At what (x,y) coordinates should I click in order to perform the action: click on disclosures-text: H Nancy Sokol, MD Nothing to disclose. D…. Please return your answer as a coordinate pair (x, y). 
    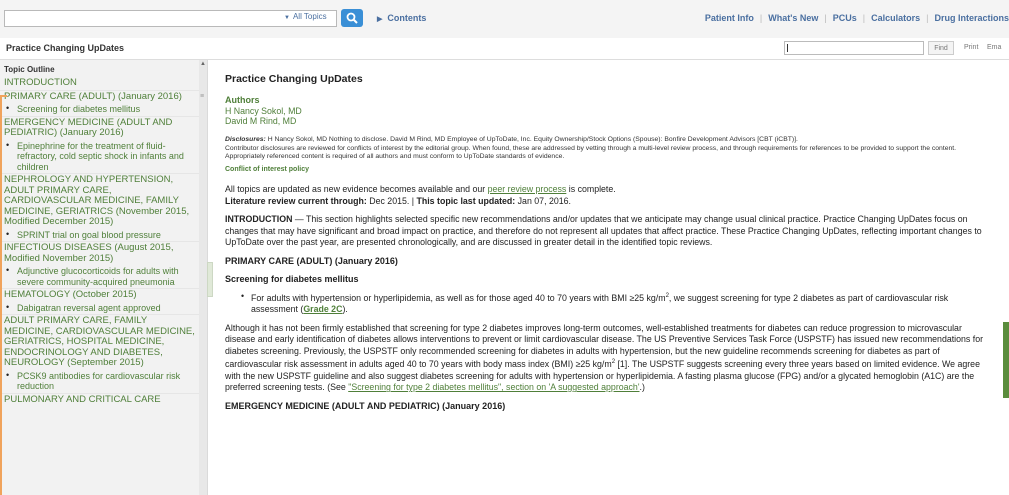
    Looking at the image, I should click on (531, 139).